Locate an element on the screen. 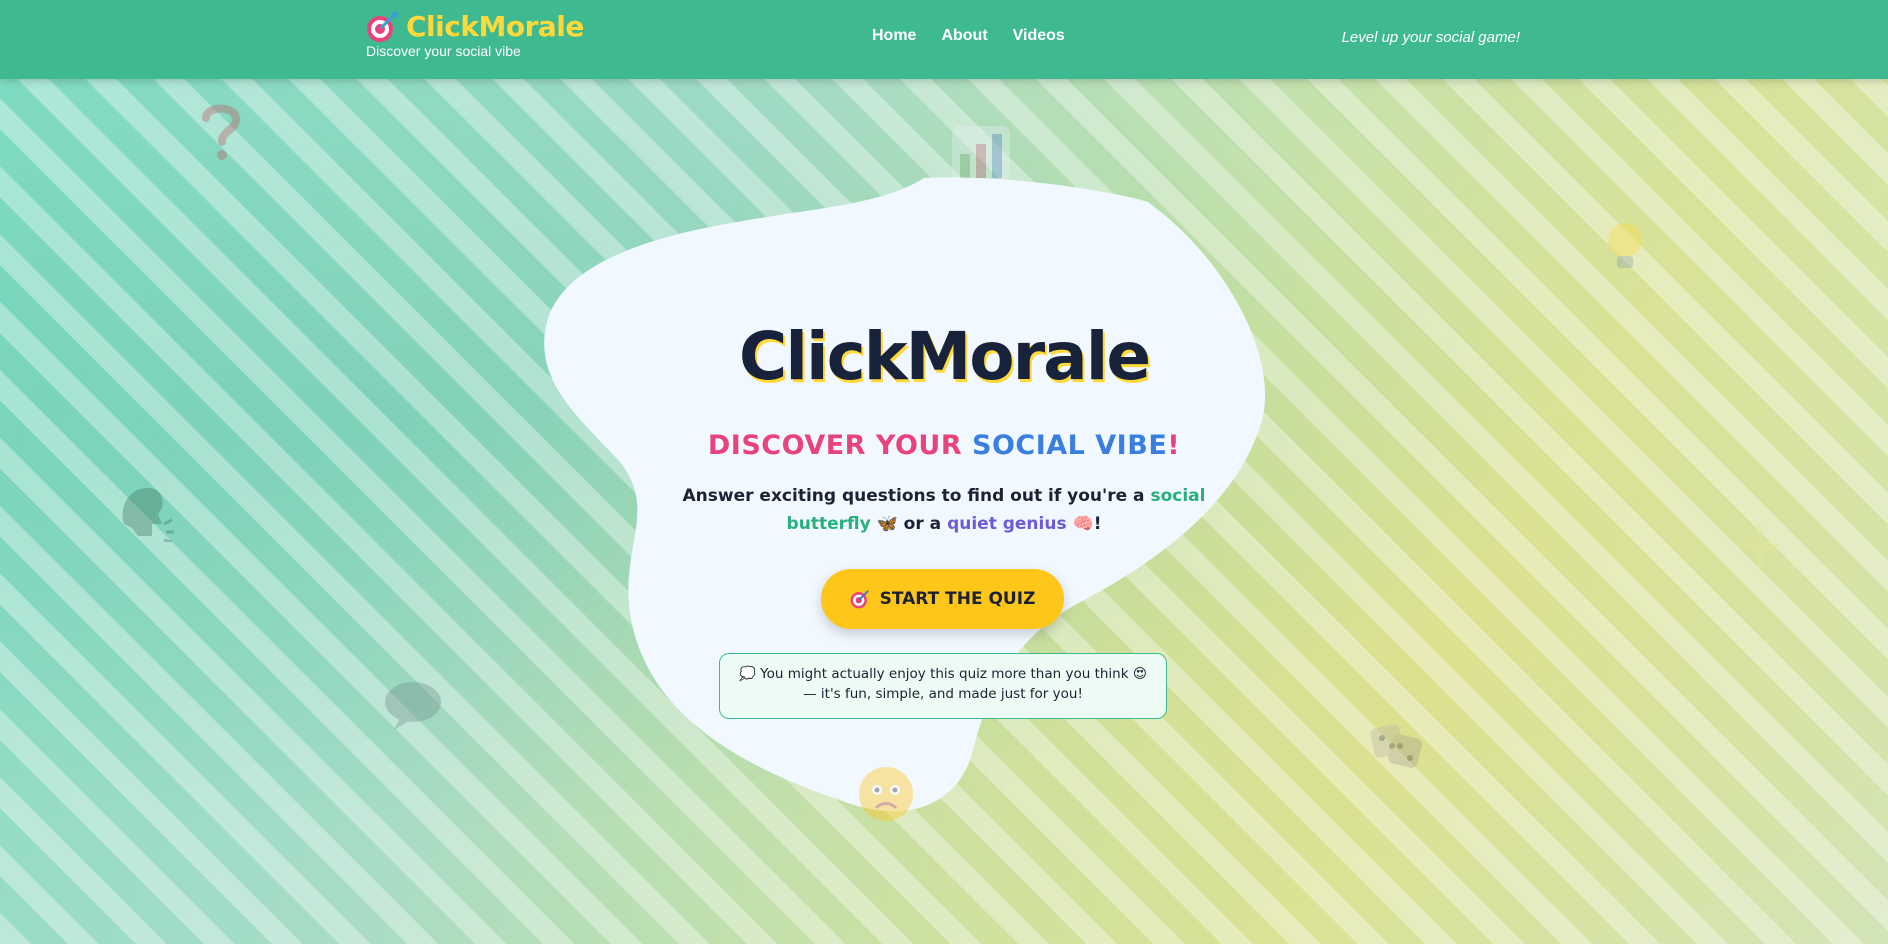 Image resolution: width=1888 pixels, height=944 pixels. butterfly-icon: 🦋 is located at coordinates (887, 524).